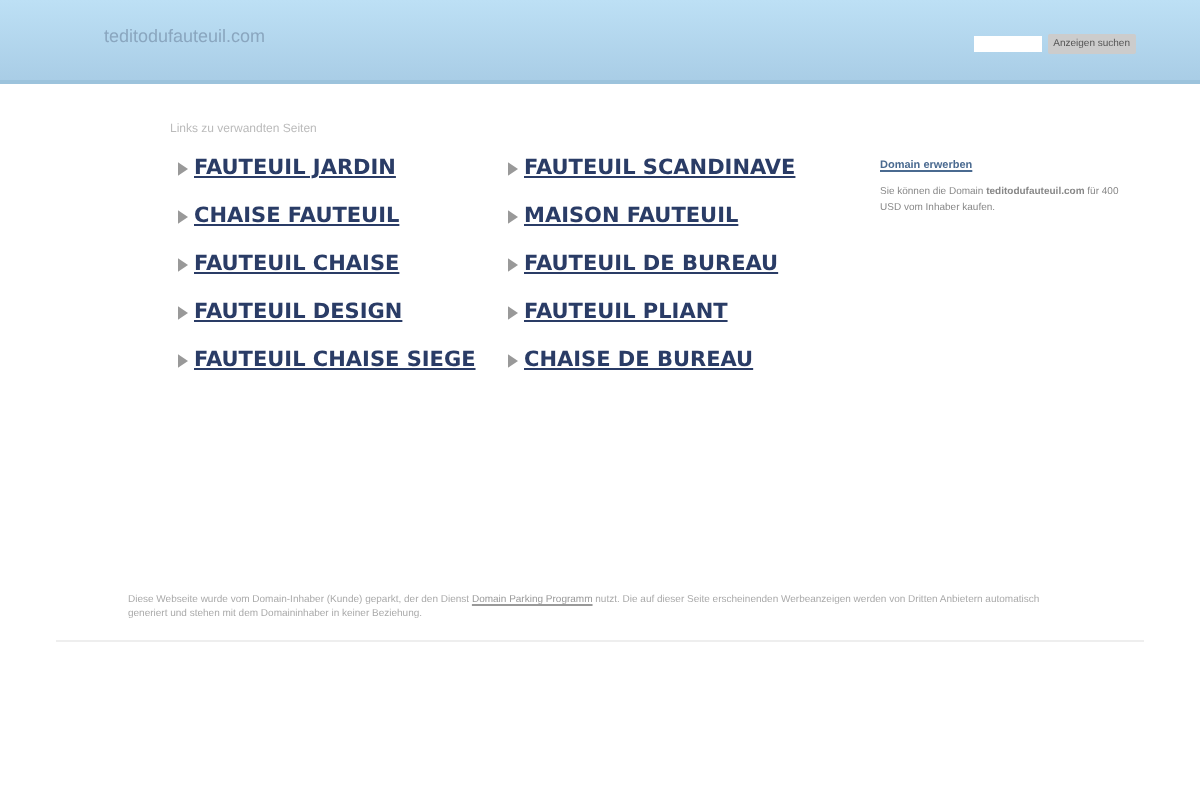 The width and height of the screenshot is (1200, 800). I want to click on related-link: FAUTEUIL DESIGN, so click(298, 312).